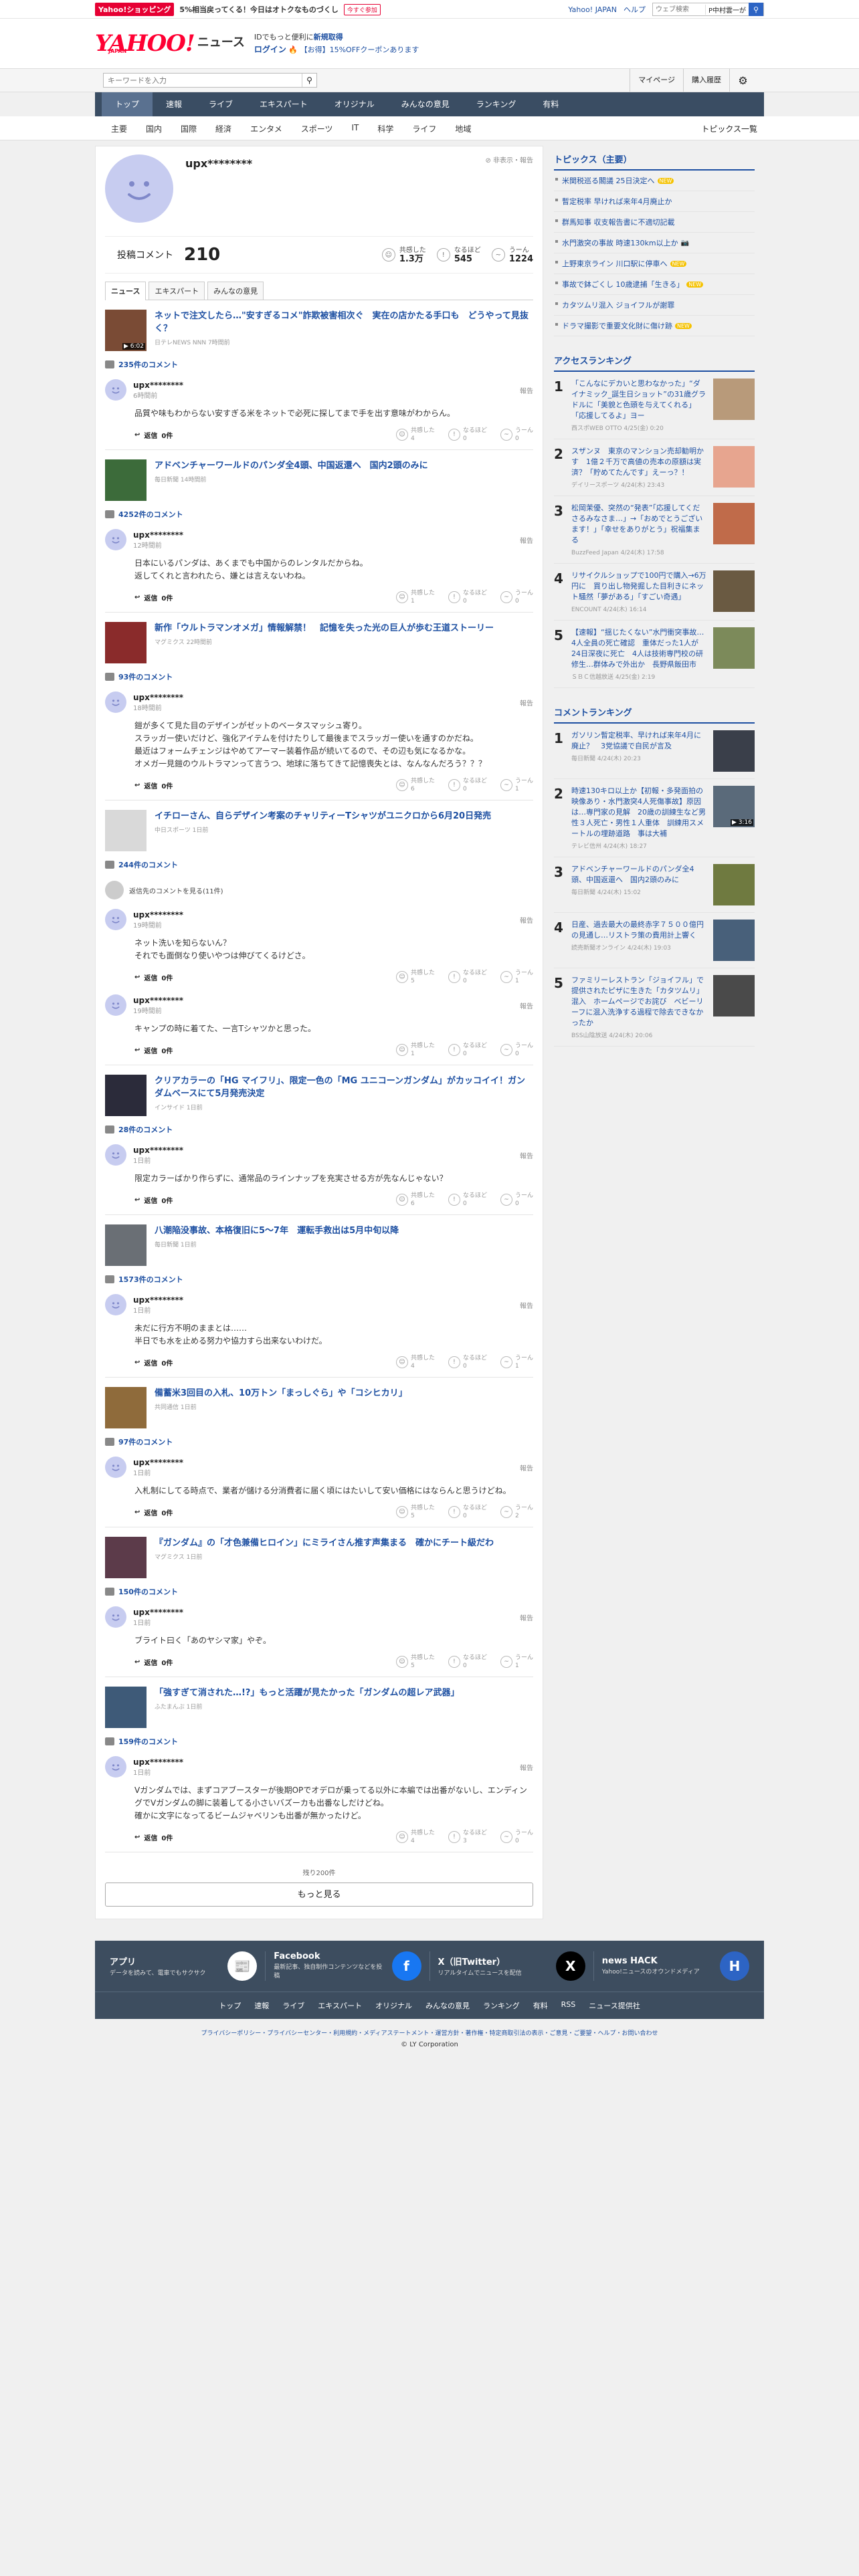 The width and height of the screenshot is (859, 2576). What do you see at coordinates (259, 9) in the screenshot?
I see `promo-text: 5%相当戻ってくる！今日はオトクなものづくし` at bounding box center [259, 9].